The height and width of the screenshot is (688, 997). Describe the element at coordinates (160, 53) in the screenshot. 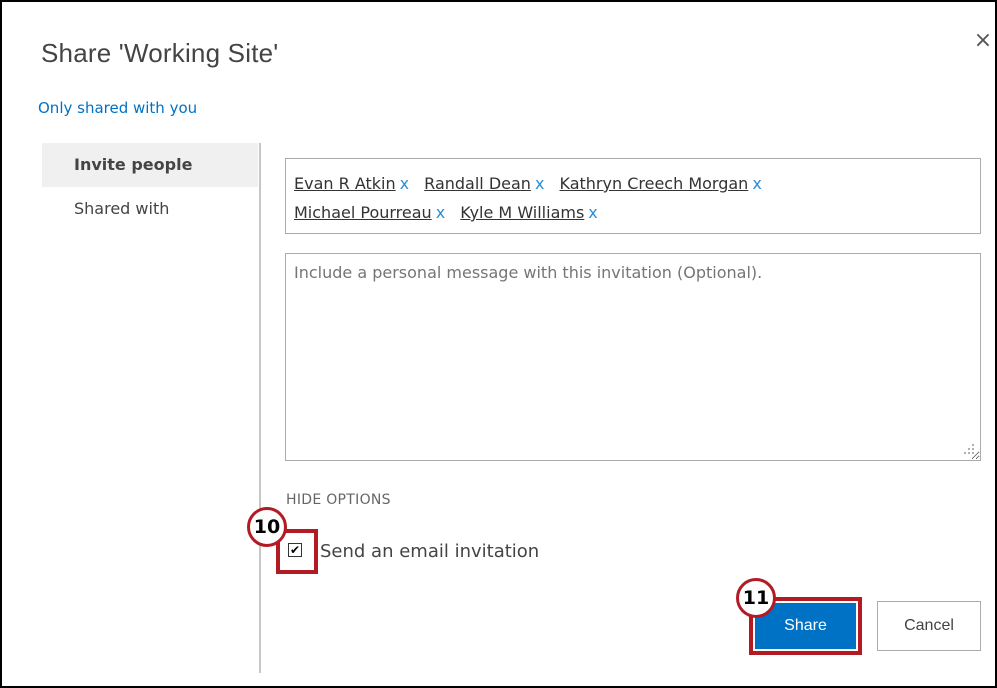

I see `dialog-title: Share 'Working Site'` at that location.